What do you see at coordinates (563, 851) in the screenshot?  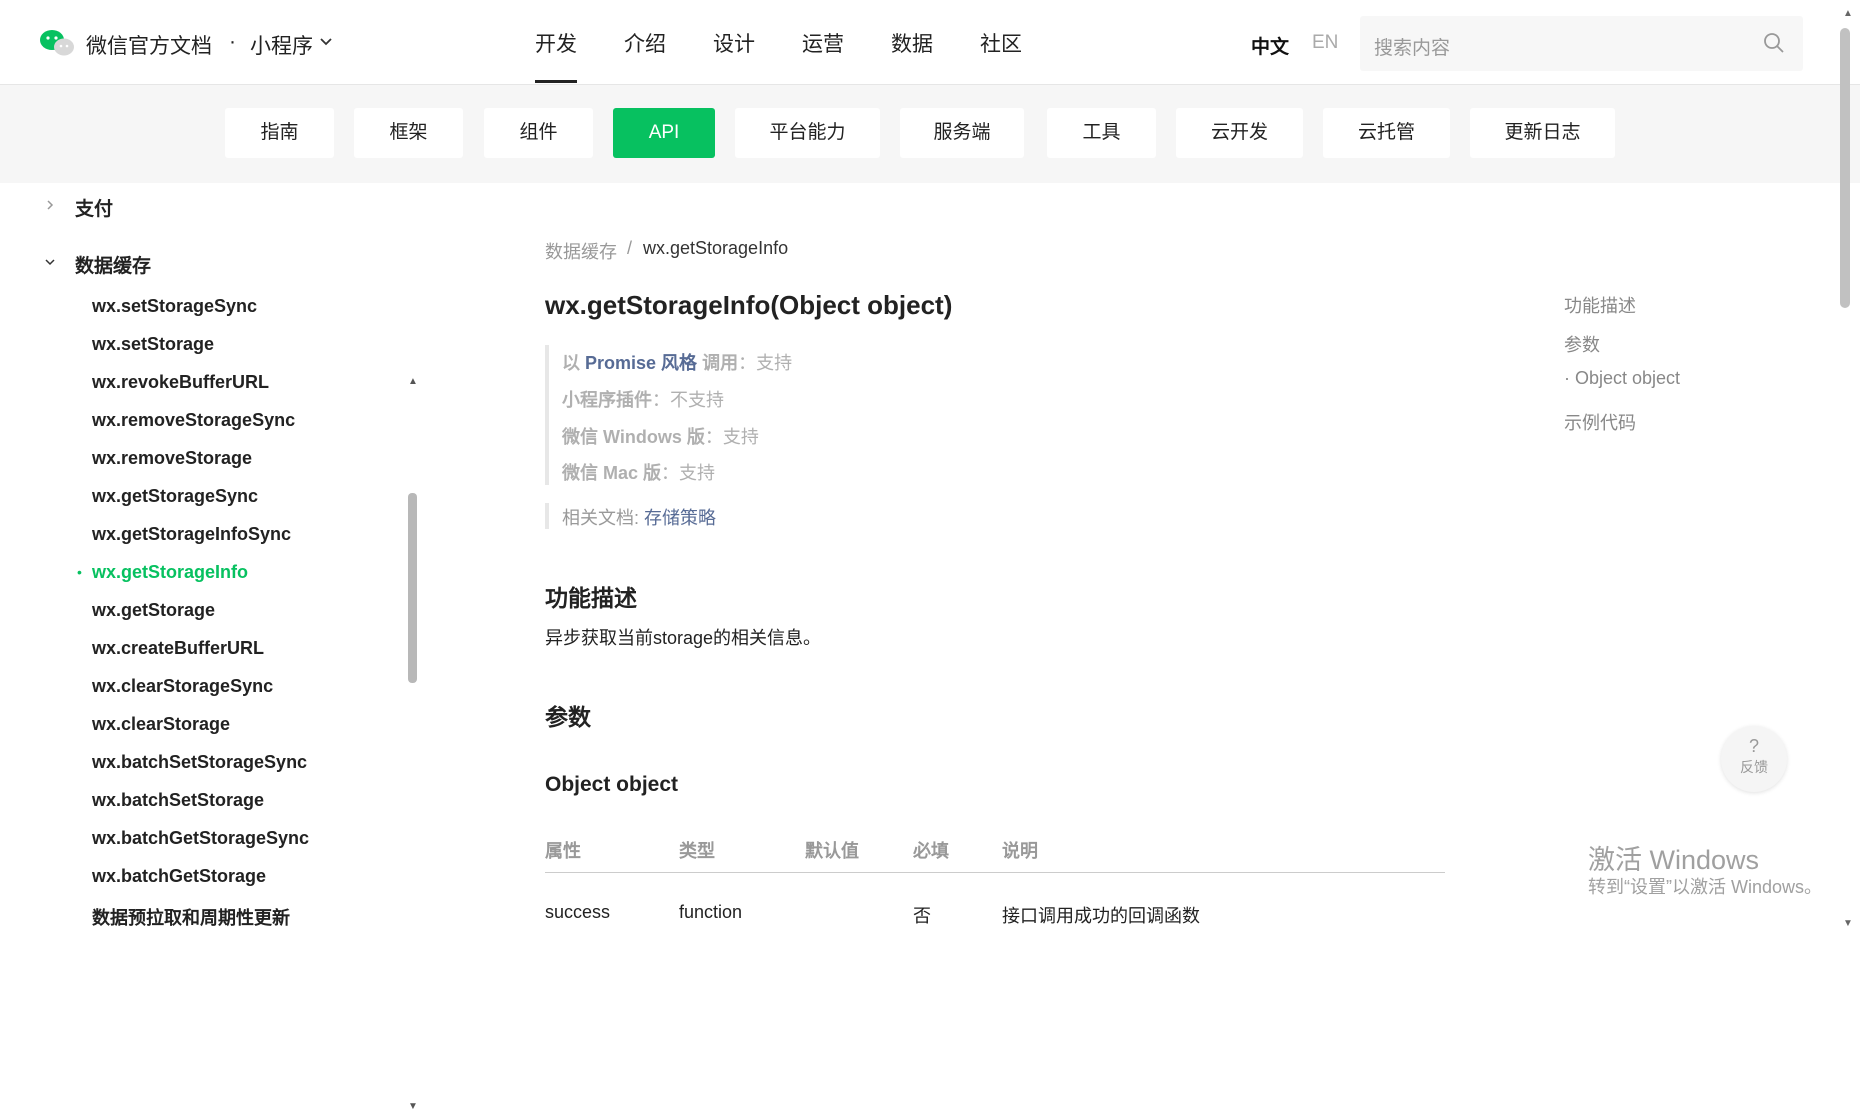 I see `table-header-property: 属性` at bounding box center [563, 851].